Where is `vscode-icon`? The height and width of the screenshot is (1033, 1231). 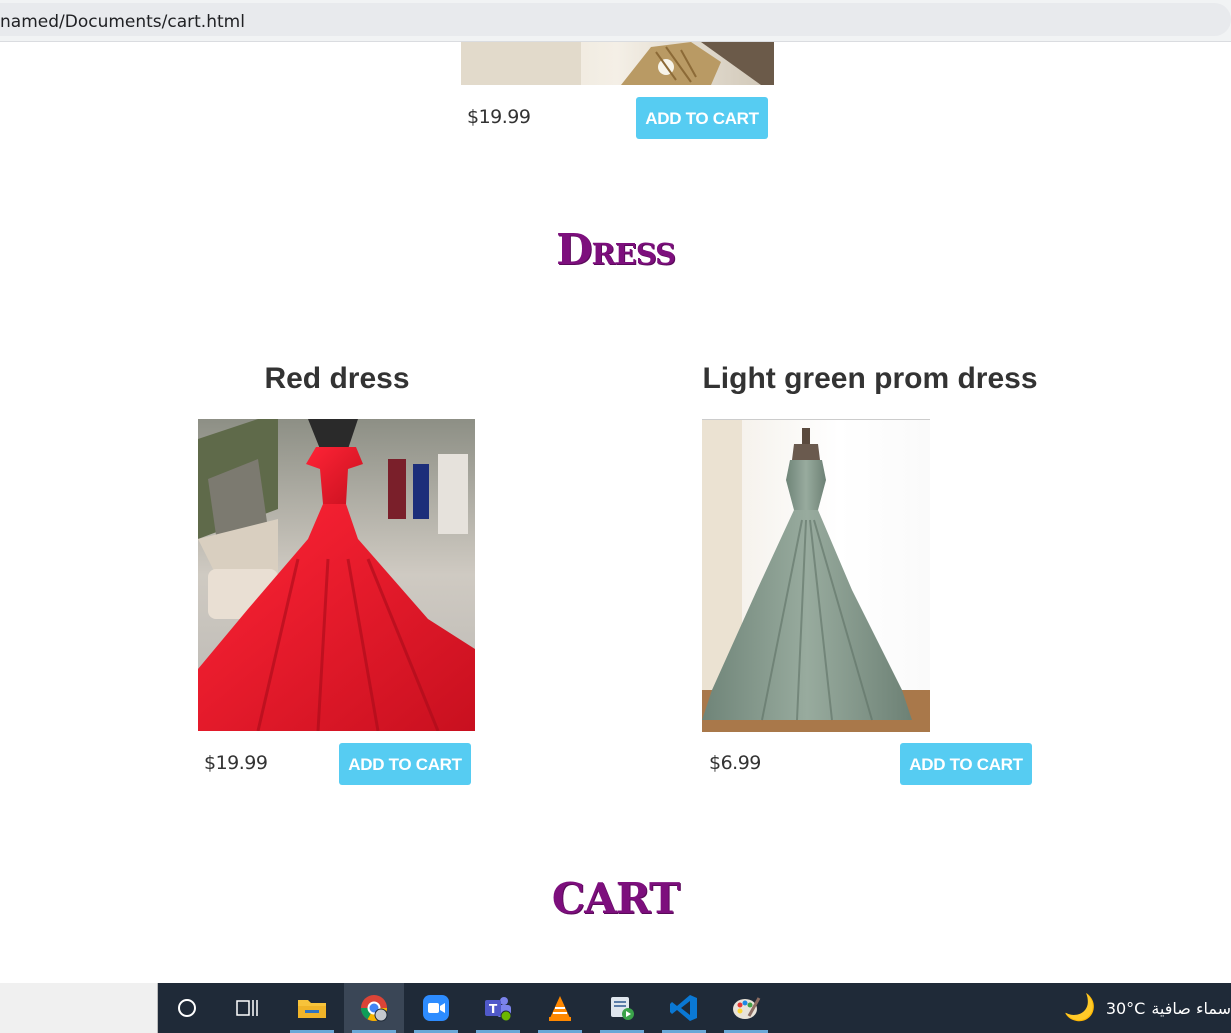 vscode-icon is located at coordinates (684, 1008).